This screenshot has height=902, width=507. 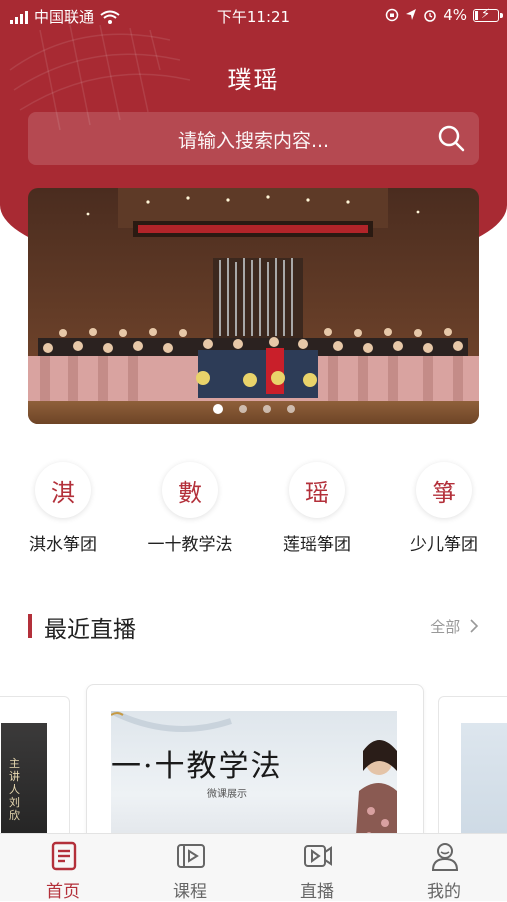 I want to click on view-all-label: 全部, so click(x=445, y=627).